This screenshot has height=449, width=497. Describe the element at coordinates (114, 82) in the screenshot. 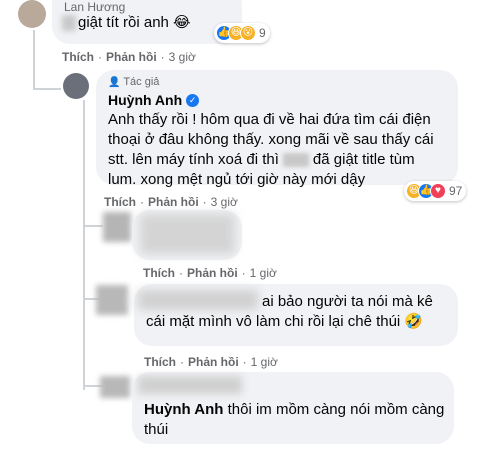

I see `author-badge-icon: 👤` at that location.